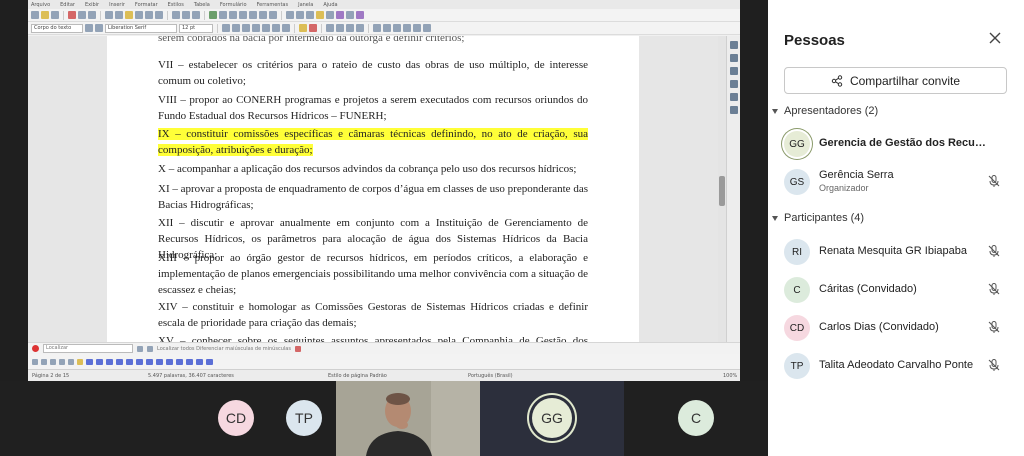 This screenshot has width=1024, height=456. I want to click on insert-chart-icon, so click(233, 15).